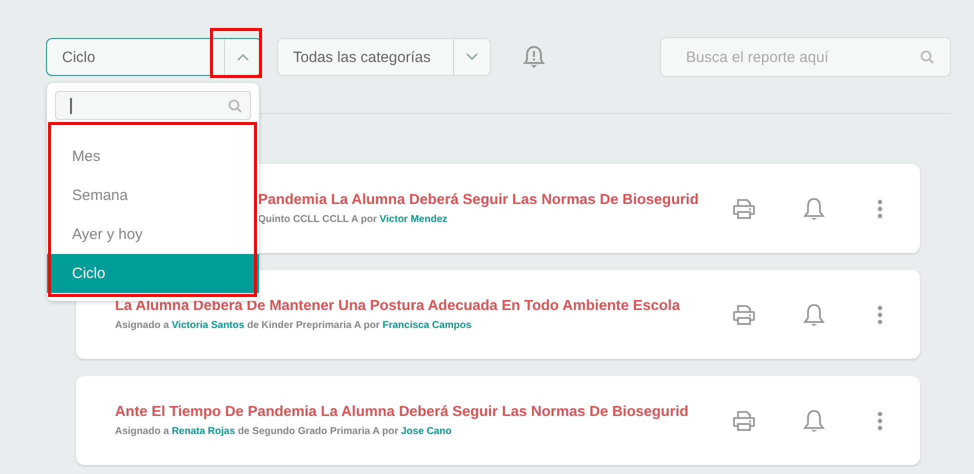  Describe the element at coordinates (204, 431) in the screenshot. I see `person-link: Renata Rojas` at that location.